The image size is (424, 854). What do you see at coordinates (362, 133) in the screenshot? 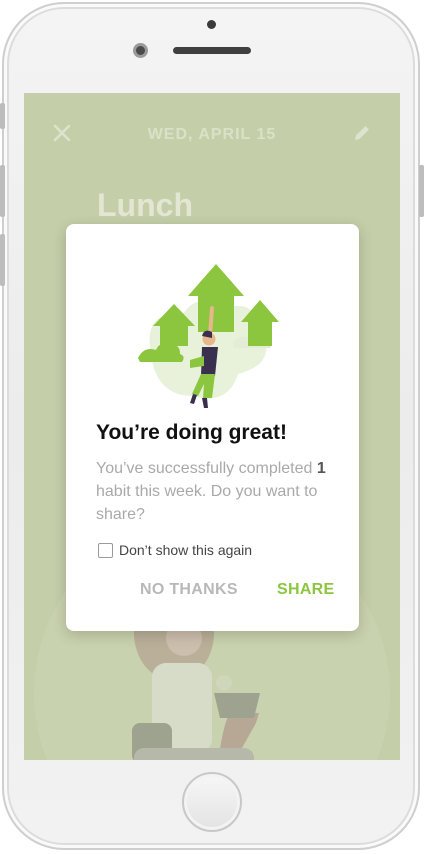
I see `pencil-icon` at bounding box center [362, 133].